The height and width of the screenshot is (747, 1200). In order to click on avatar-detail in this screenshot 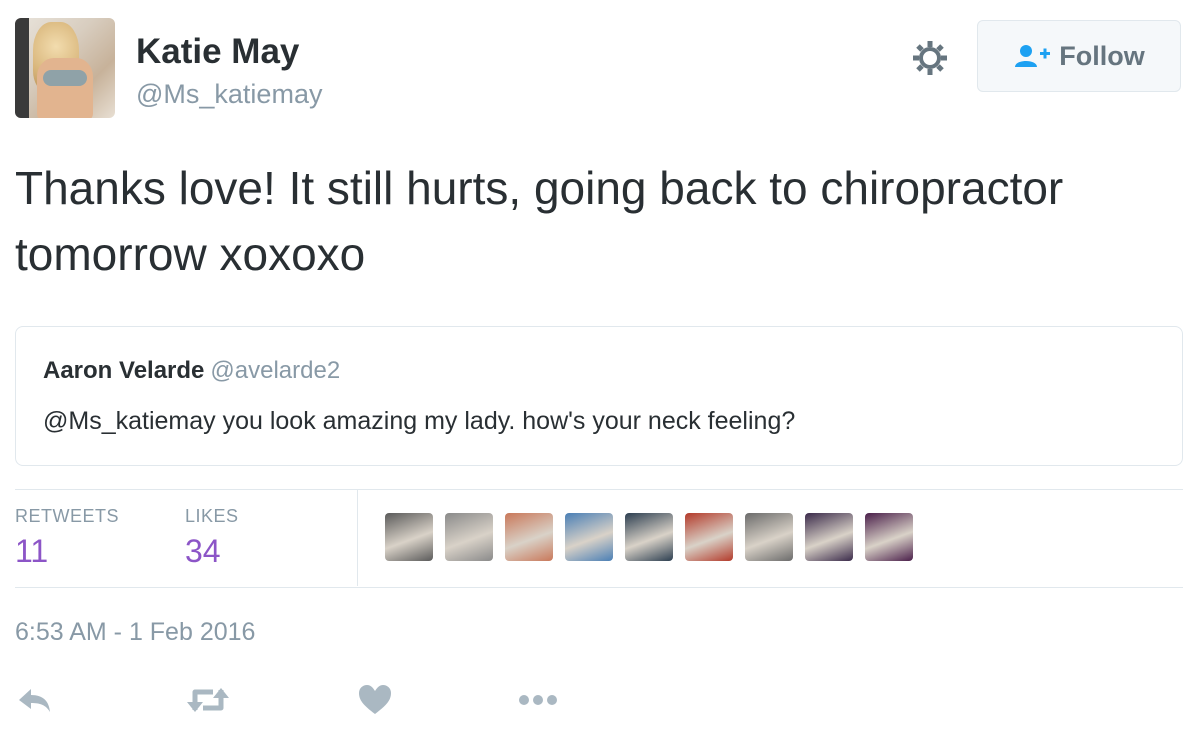, I will do `click(65, 78)`.